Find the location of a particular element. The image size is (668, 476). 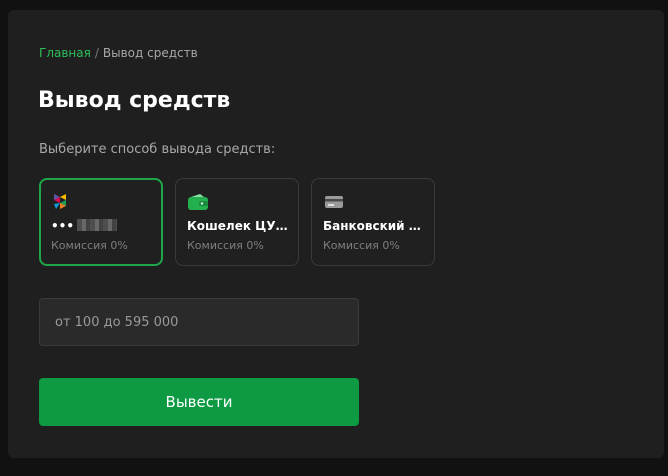

breadcrumb-current: Вывод средств is located at coordinates (150, 53).